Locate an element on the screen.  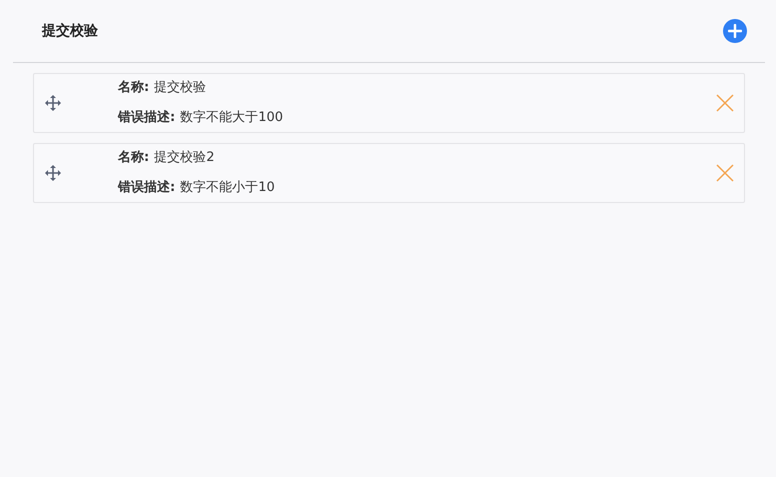
plus-icon is located at coordinates (735, 31).